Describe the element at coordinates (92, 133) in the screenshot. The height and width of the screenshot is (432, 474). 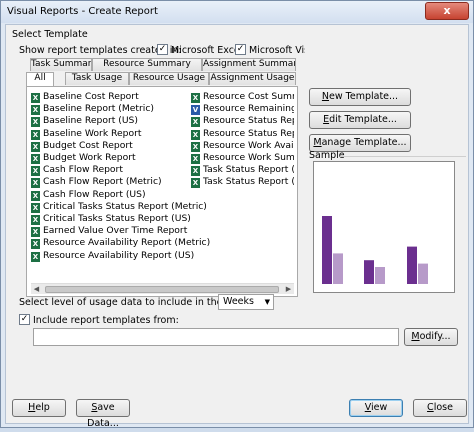
I see `report-template-label: Baseline Work Report` at that location.